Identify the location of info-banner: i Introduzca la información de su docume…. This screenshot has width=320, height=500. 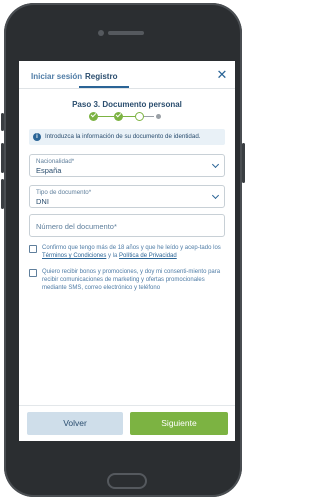
(127, 137).